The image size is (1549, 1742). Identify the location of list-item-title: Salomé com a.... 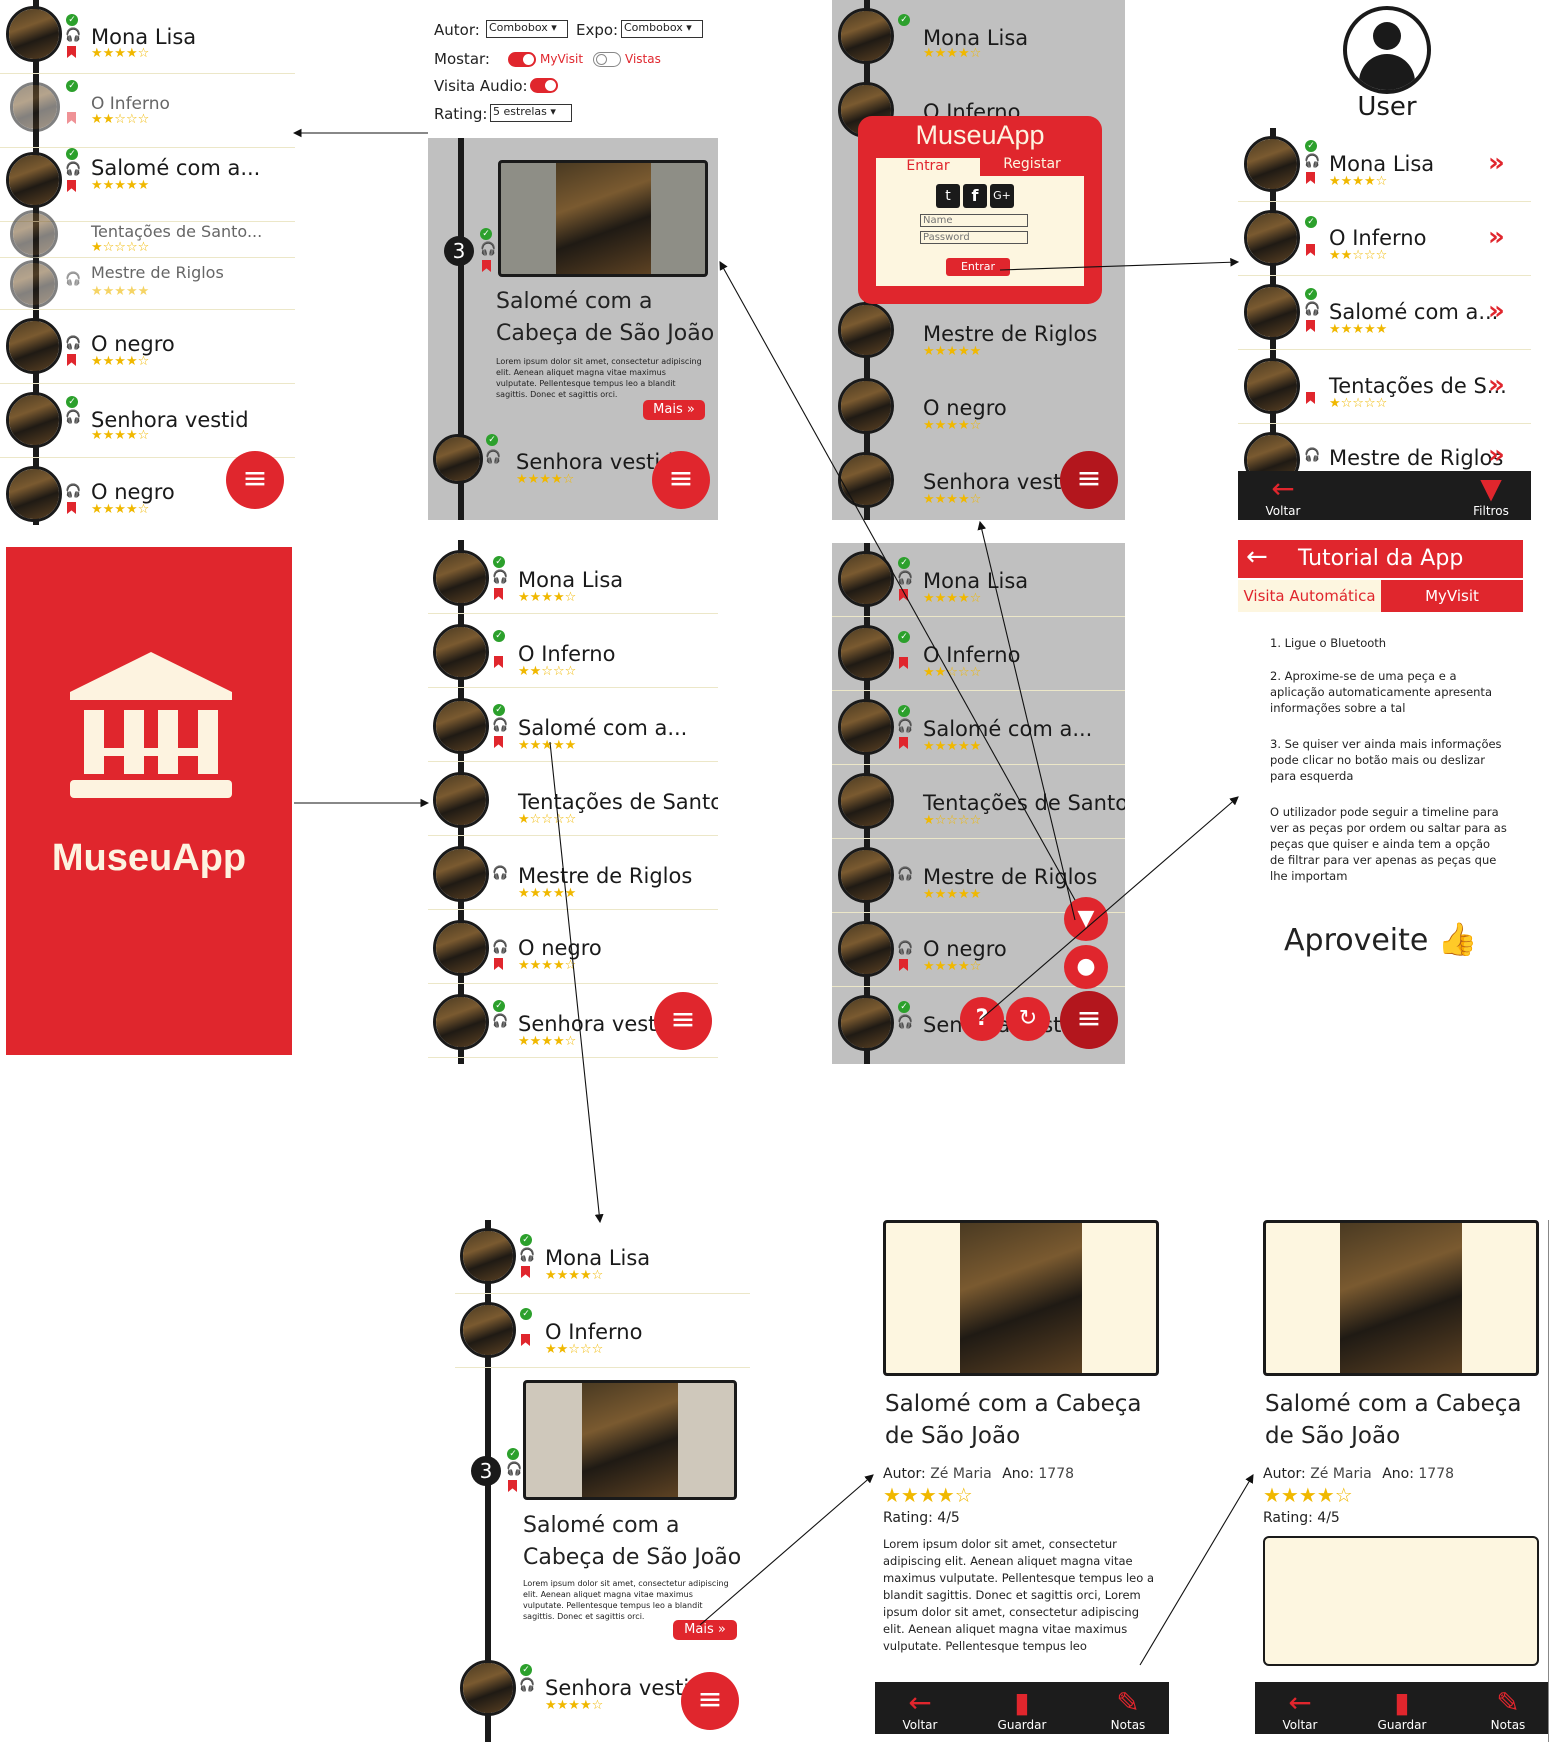
(1414, 312).